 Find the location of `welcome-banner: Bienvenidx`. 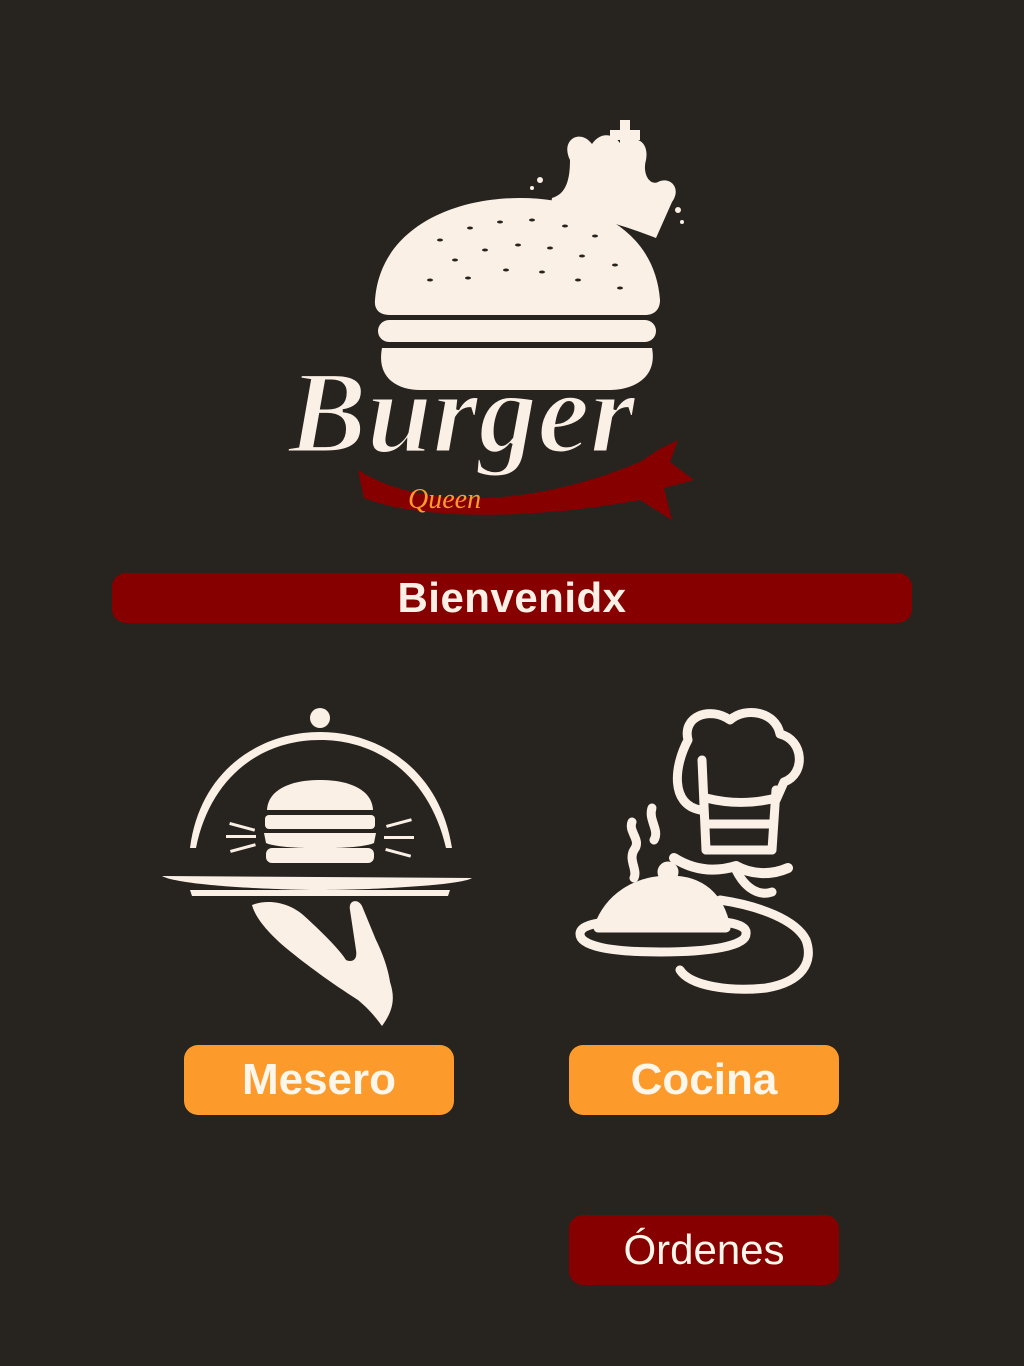

welcome-banner: Bienvenidx is located at coordinates (512, 598).